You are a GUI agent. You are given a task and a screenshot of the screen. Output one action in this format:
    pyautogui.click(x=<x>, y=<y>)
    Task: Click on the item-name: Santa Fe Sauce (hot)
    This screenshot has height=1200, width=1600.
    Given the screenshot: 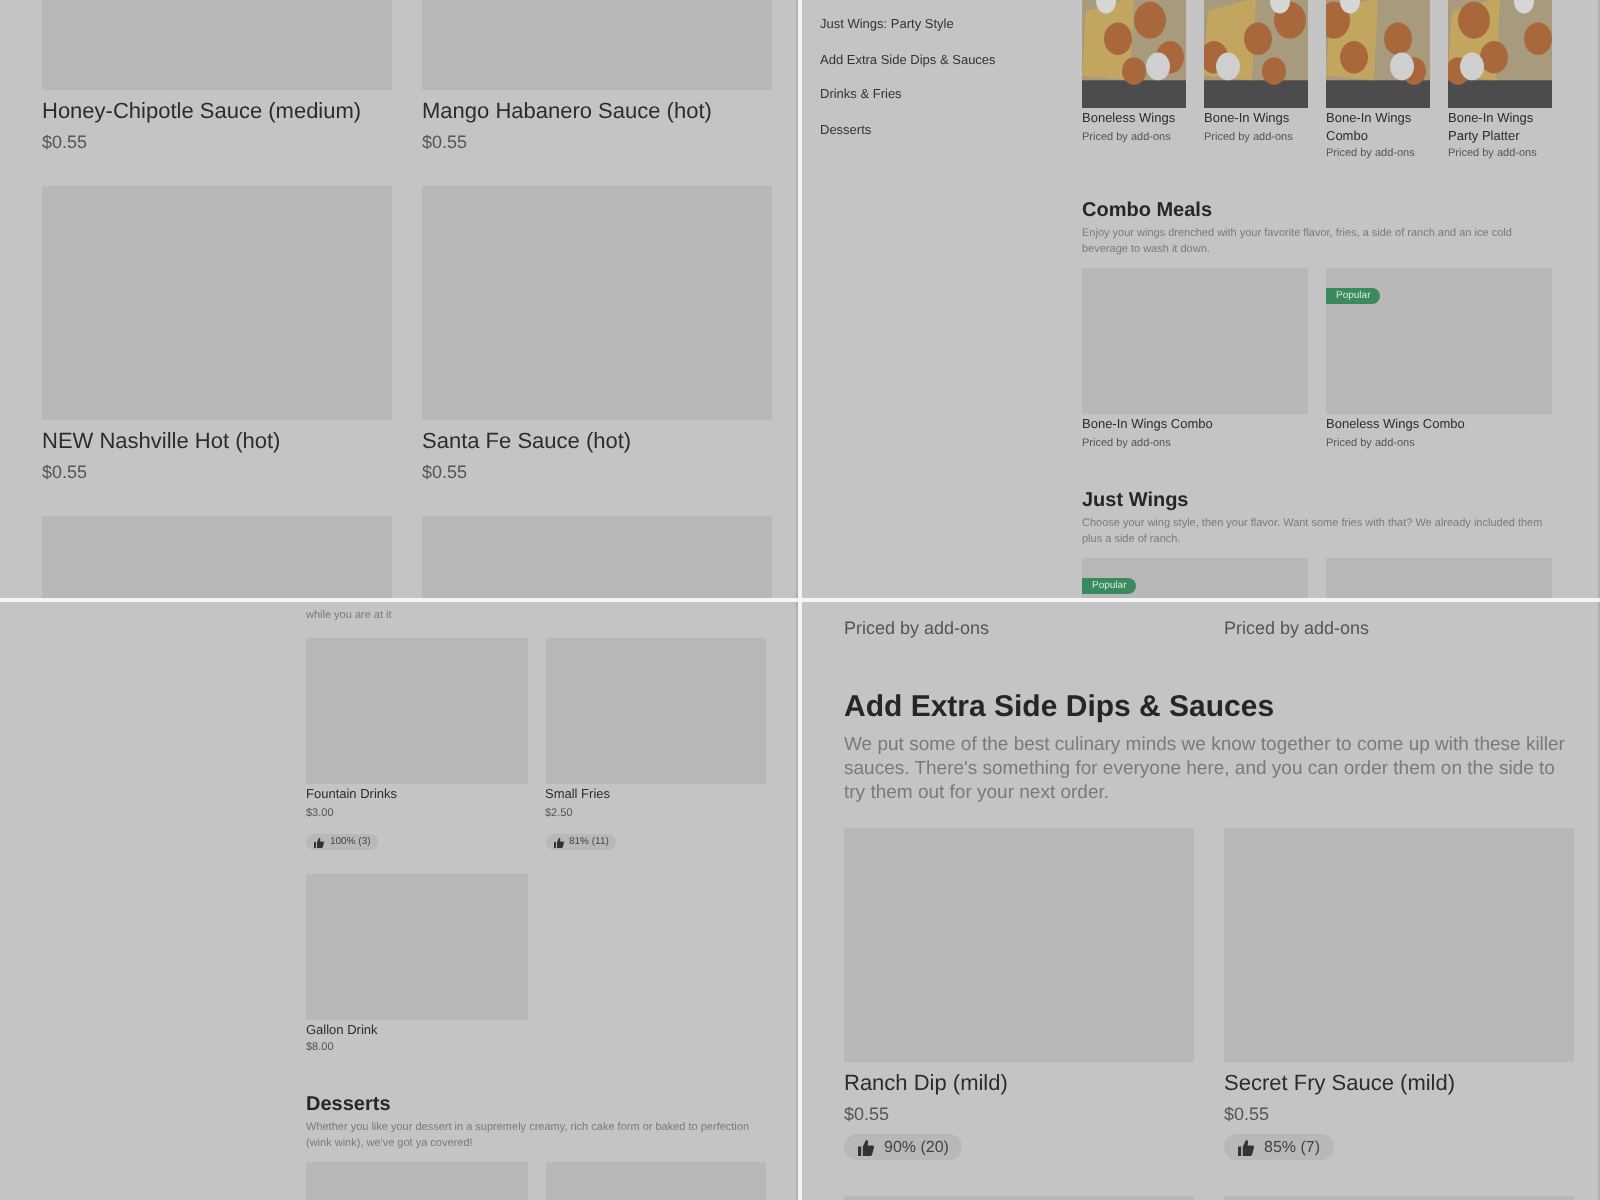 What is the action you would take?
    pyautogui.click(x=597, y=442)
    